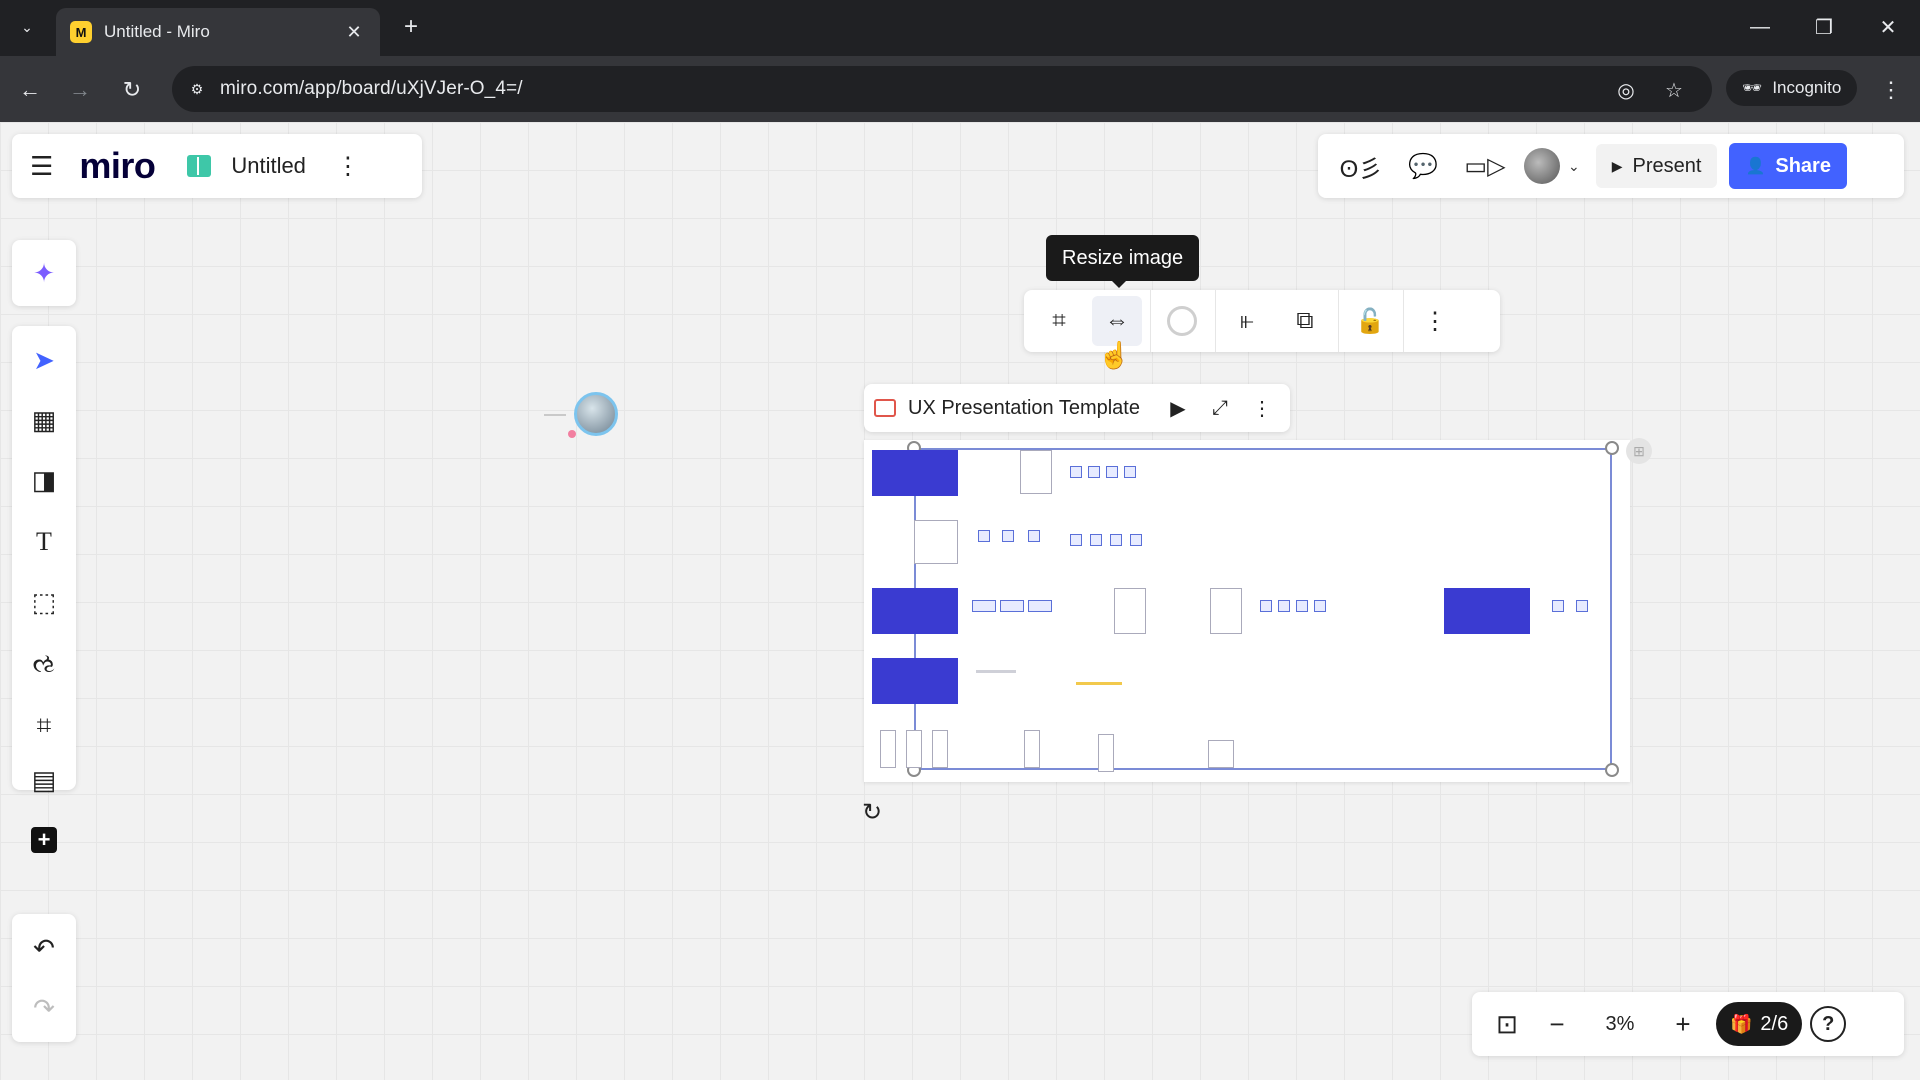 The image size is (1920, 1080). I want to click on video-call-icon: ▭▷, so click(1485, 166).